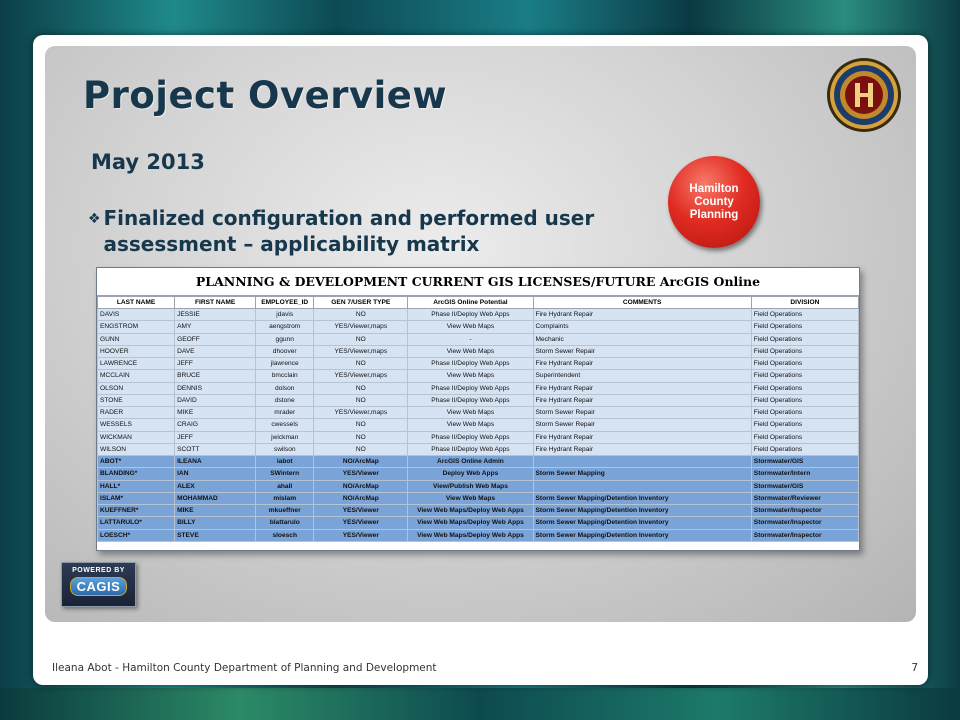  I want to click on table-cell: ISLAM*, so click(136, 498).